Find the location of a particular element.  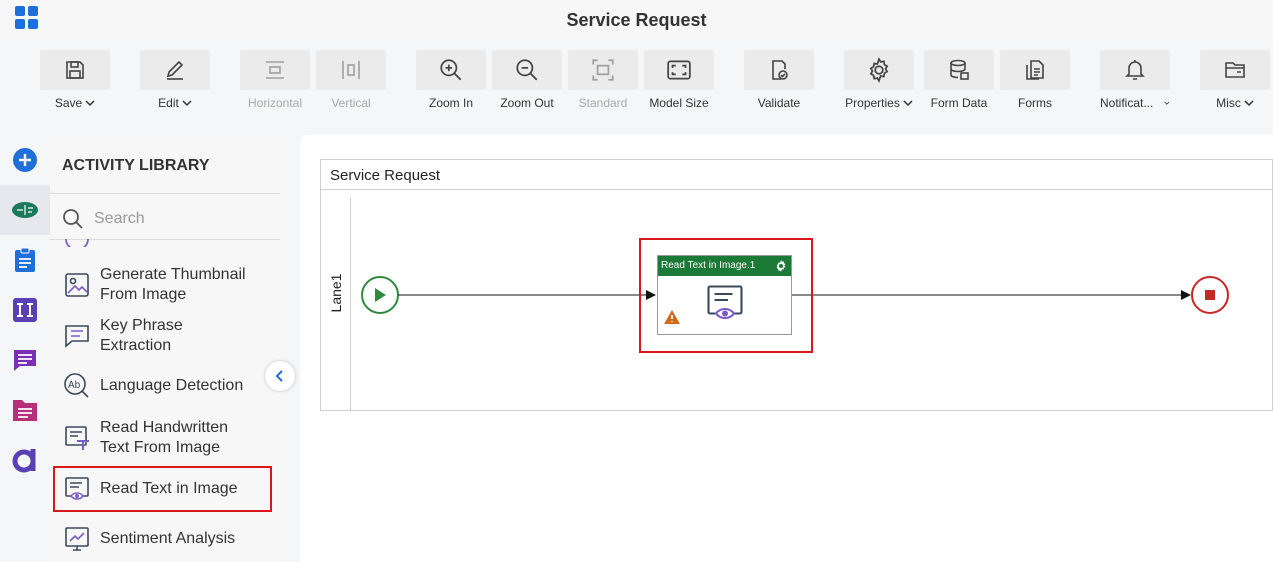

properties-button: Properties is located at coordinates (879, 83).